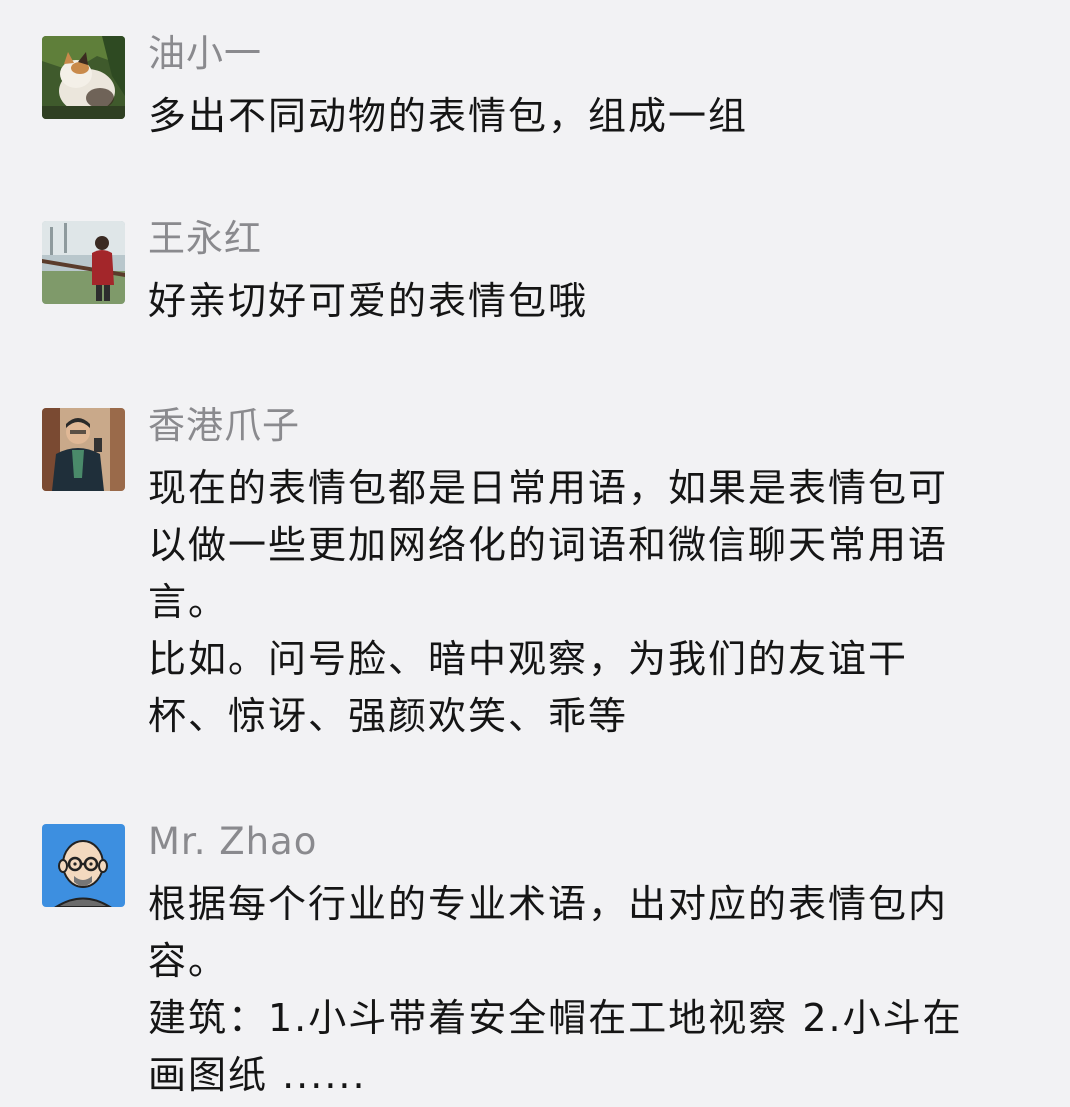 The width and height of the screenshot is (1070, 1107). What do you see at coordinates (368, 301) in the screenshot?
I see `comment-text-line: 好亲切好可爱的表情包哦` at bounding box center [368, 301].